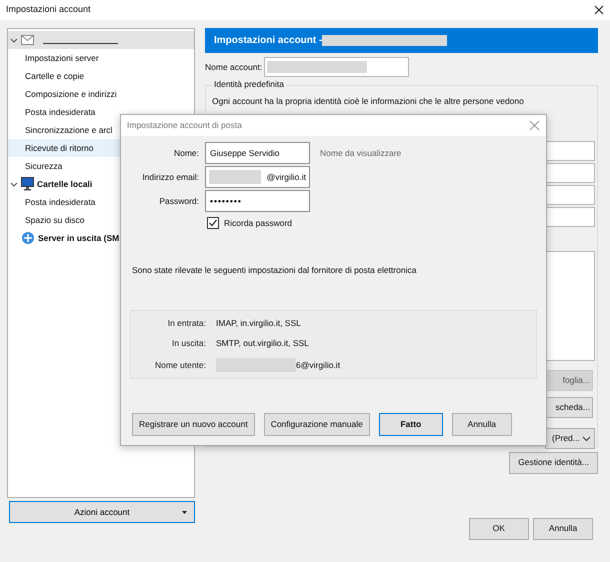  What do you see at coordinates (180, 365) in the screenshot?
I see `setting-label: Nome utente:` at bounding box center [180, 365].